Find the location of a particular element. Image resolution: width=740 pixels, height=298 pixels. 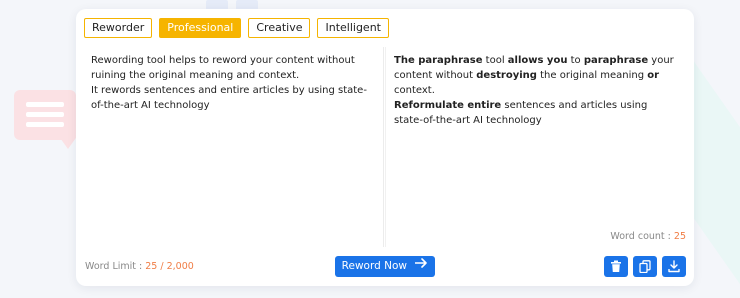

output-segment: tool is located at coordinates (495, 60).